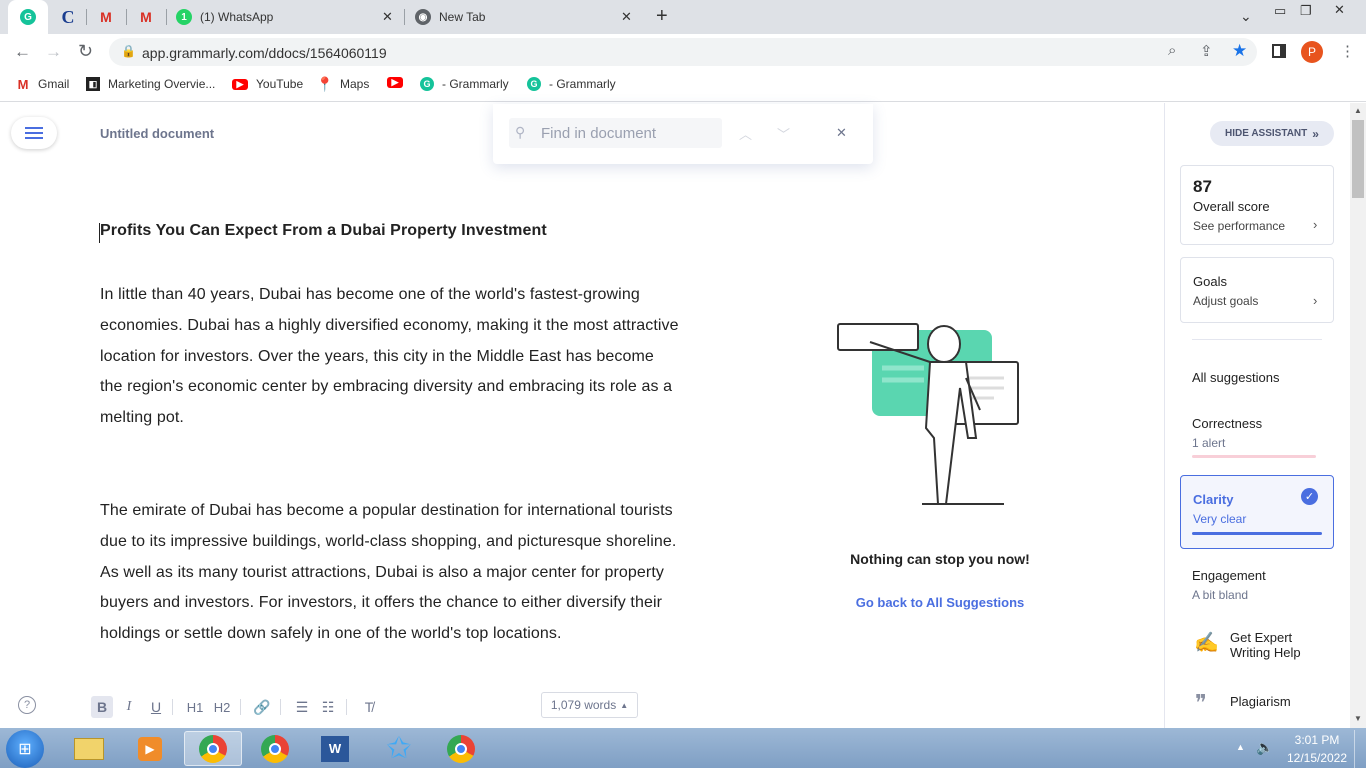 This screenshot has height=768, width=1366. I want to click on word-count-button: 1,079 words ▲, so click(589, 705).